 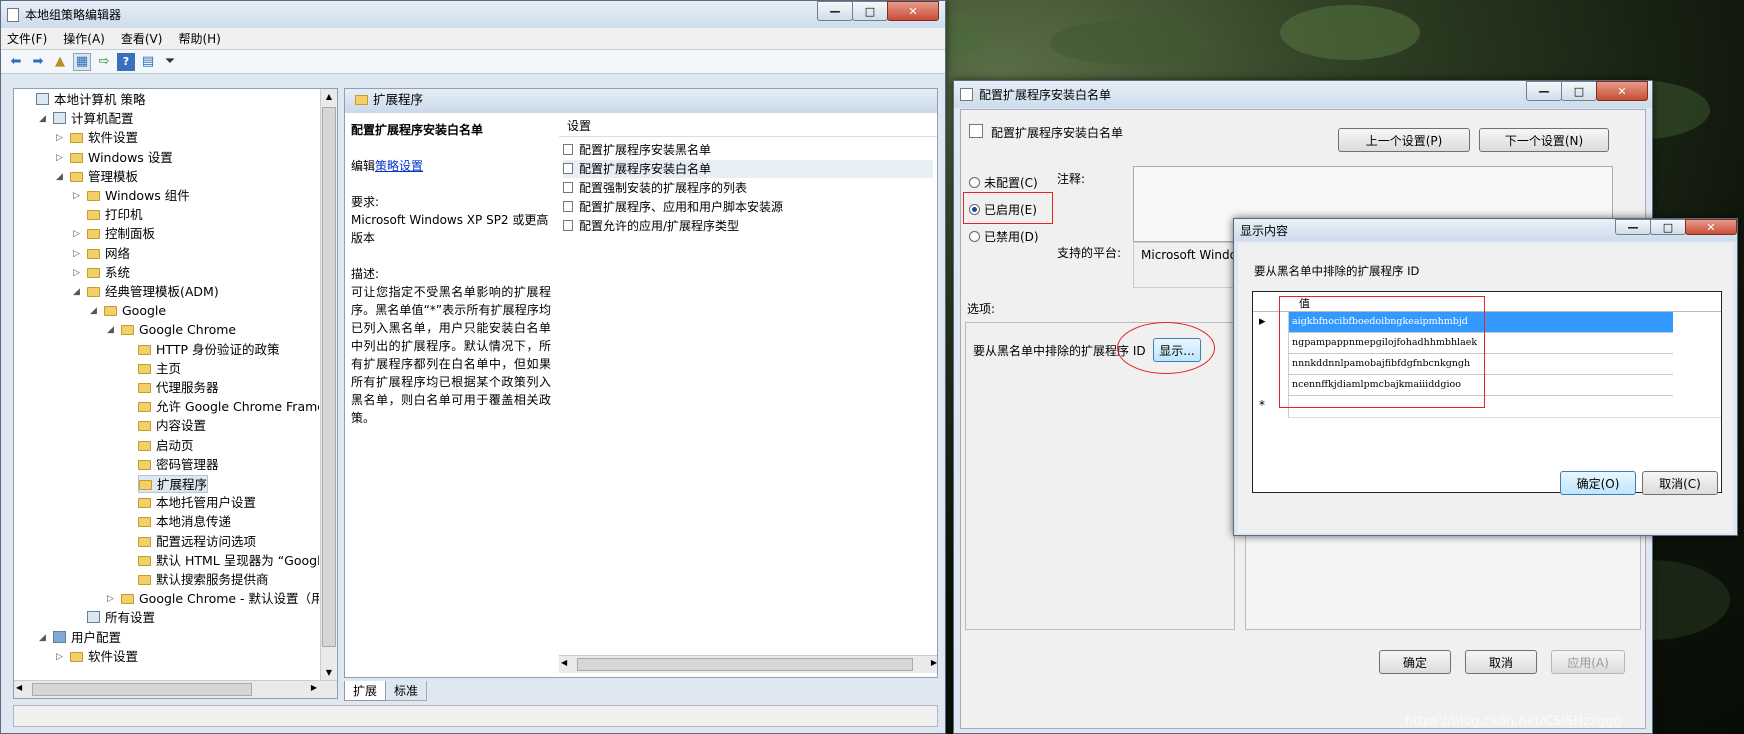 I want to click on next-setting-button: 下一个设置(N), so click(x=1544, y=140).